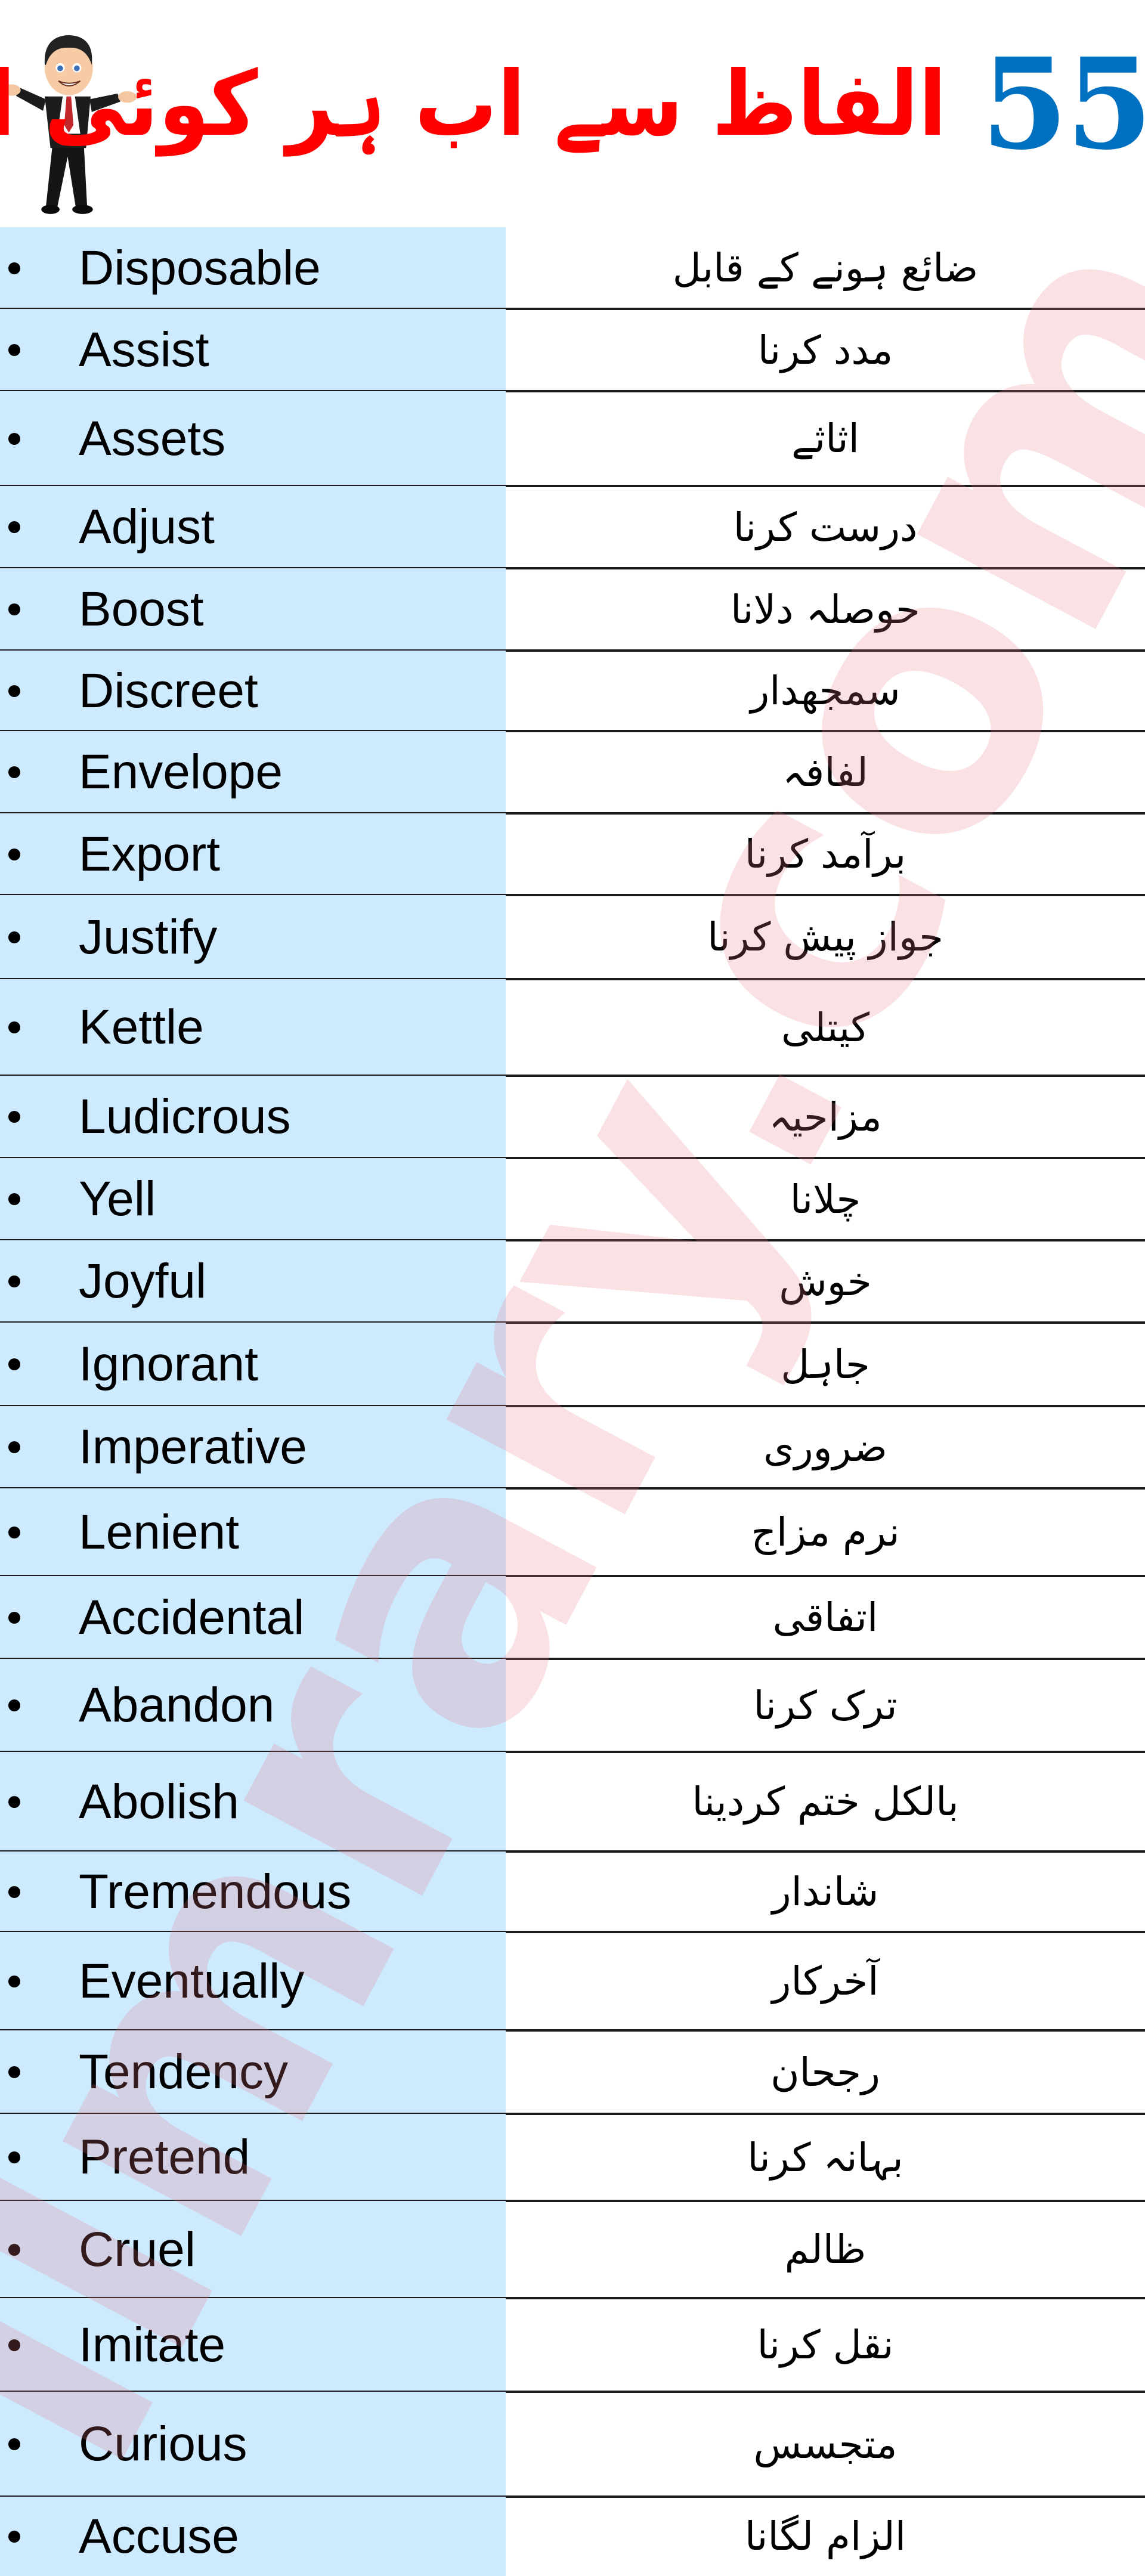 This screenshot has width=1145, height=2576. I want to click on urdu-meaning: خوش, so click(825, 1282).